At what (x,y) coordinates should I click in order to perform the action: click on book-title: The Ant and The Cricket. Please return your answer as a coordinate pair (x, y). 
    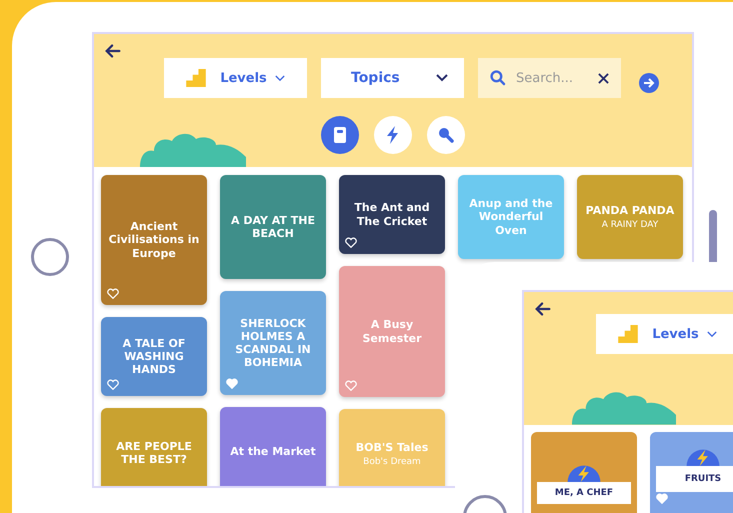
    Looking at the image, I should click on (392, 214).